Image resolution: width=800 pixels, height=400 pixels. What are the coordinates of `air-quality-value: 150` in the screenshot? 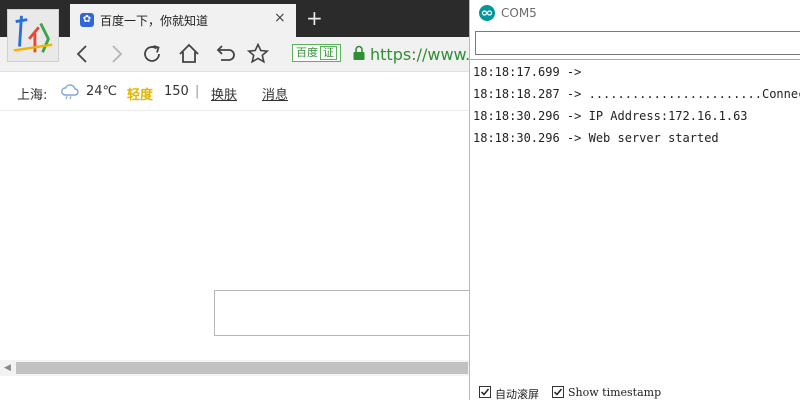 It's located at (176, 91).